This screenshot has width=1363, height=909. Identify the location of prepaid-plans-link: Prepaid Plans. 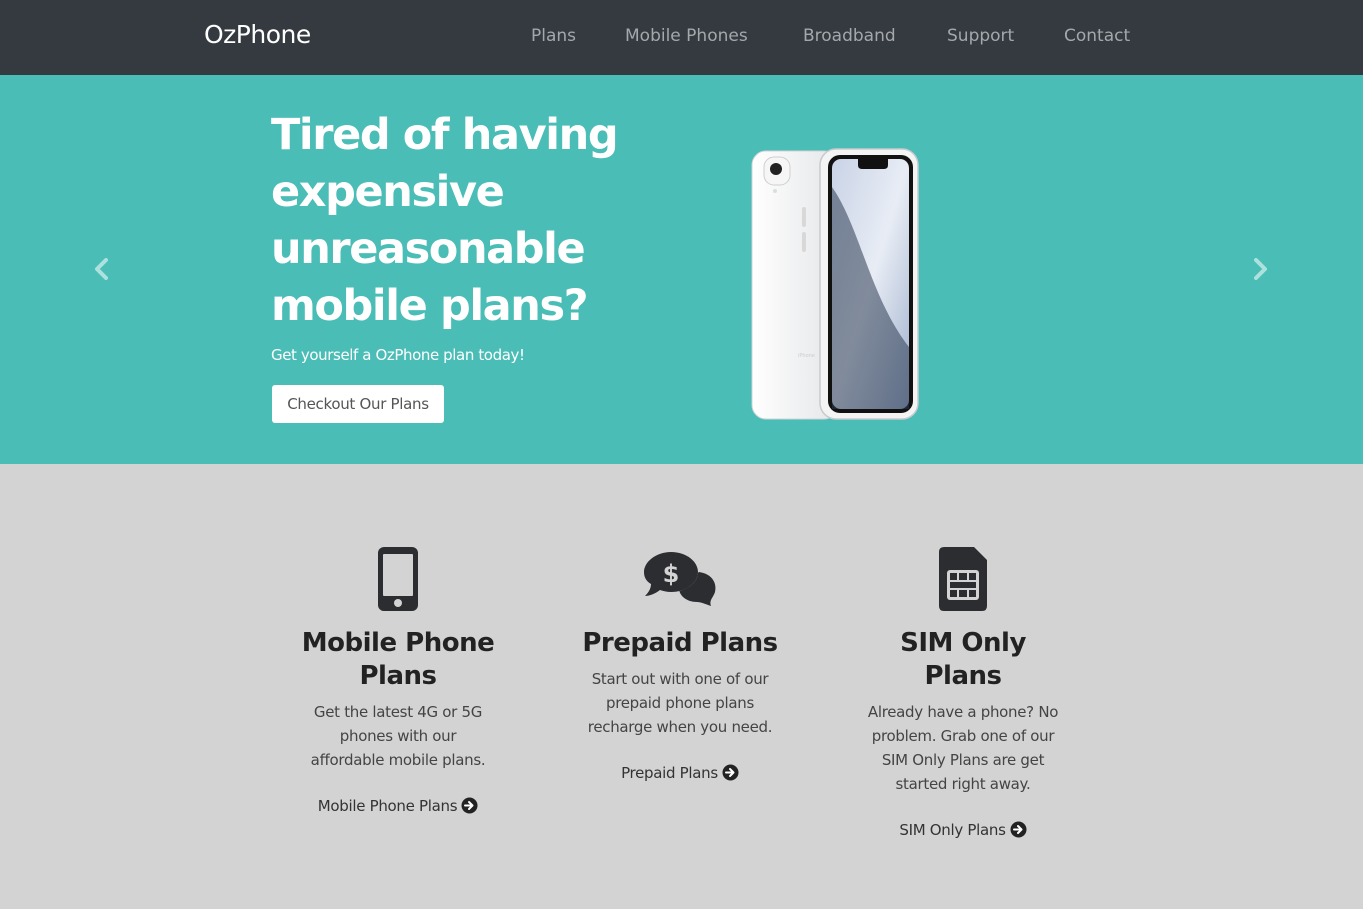
(680, 773).